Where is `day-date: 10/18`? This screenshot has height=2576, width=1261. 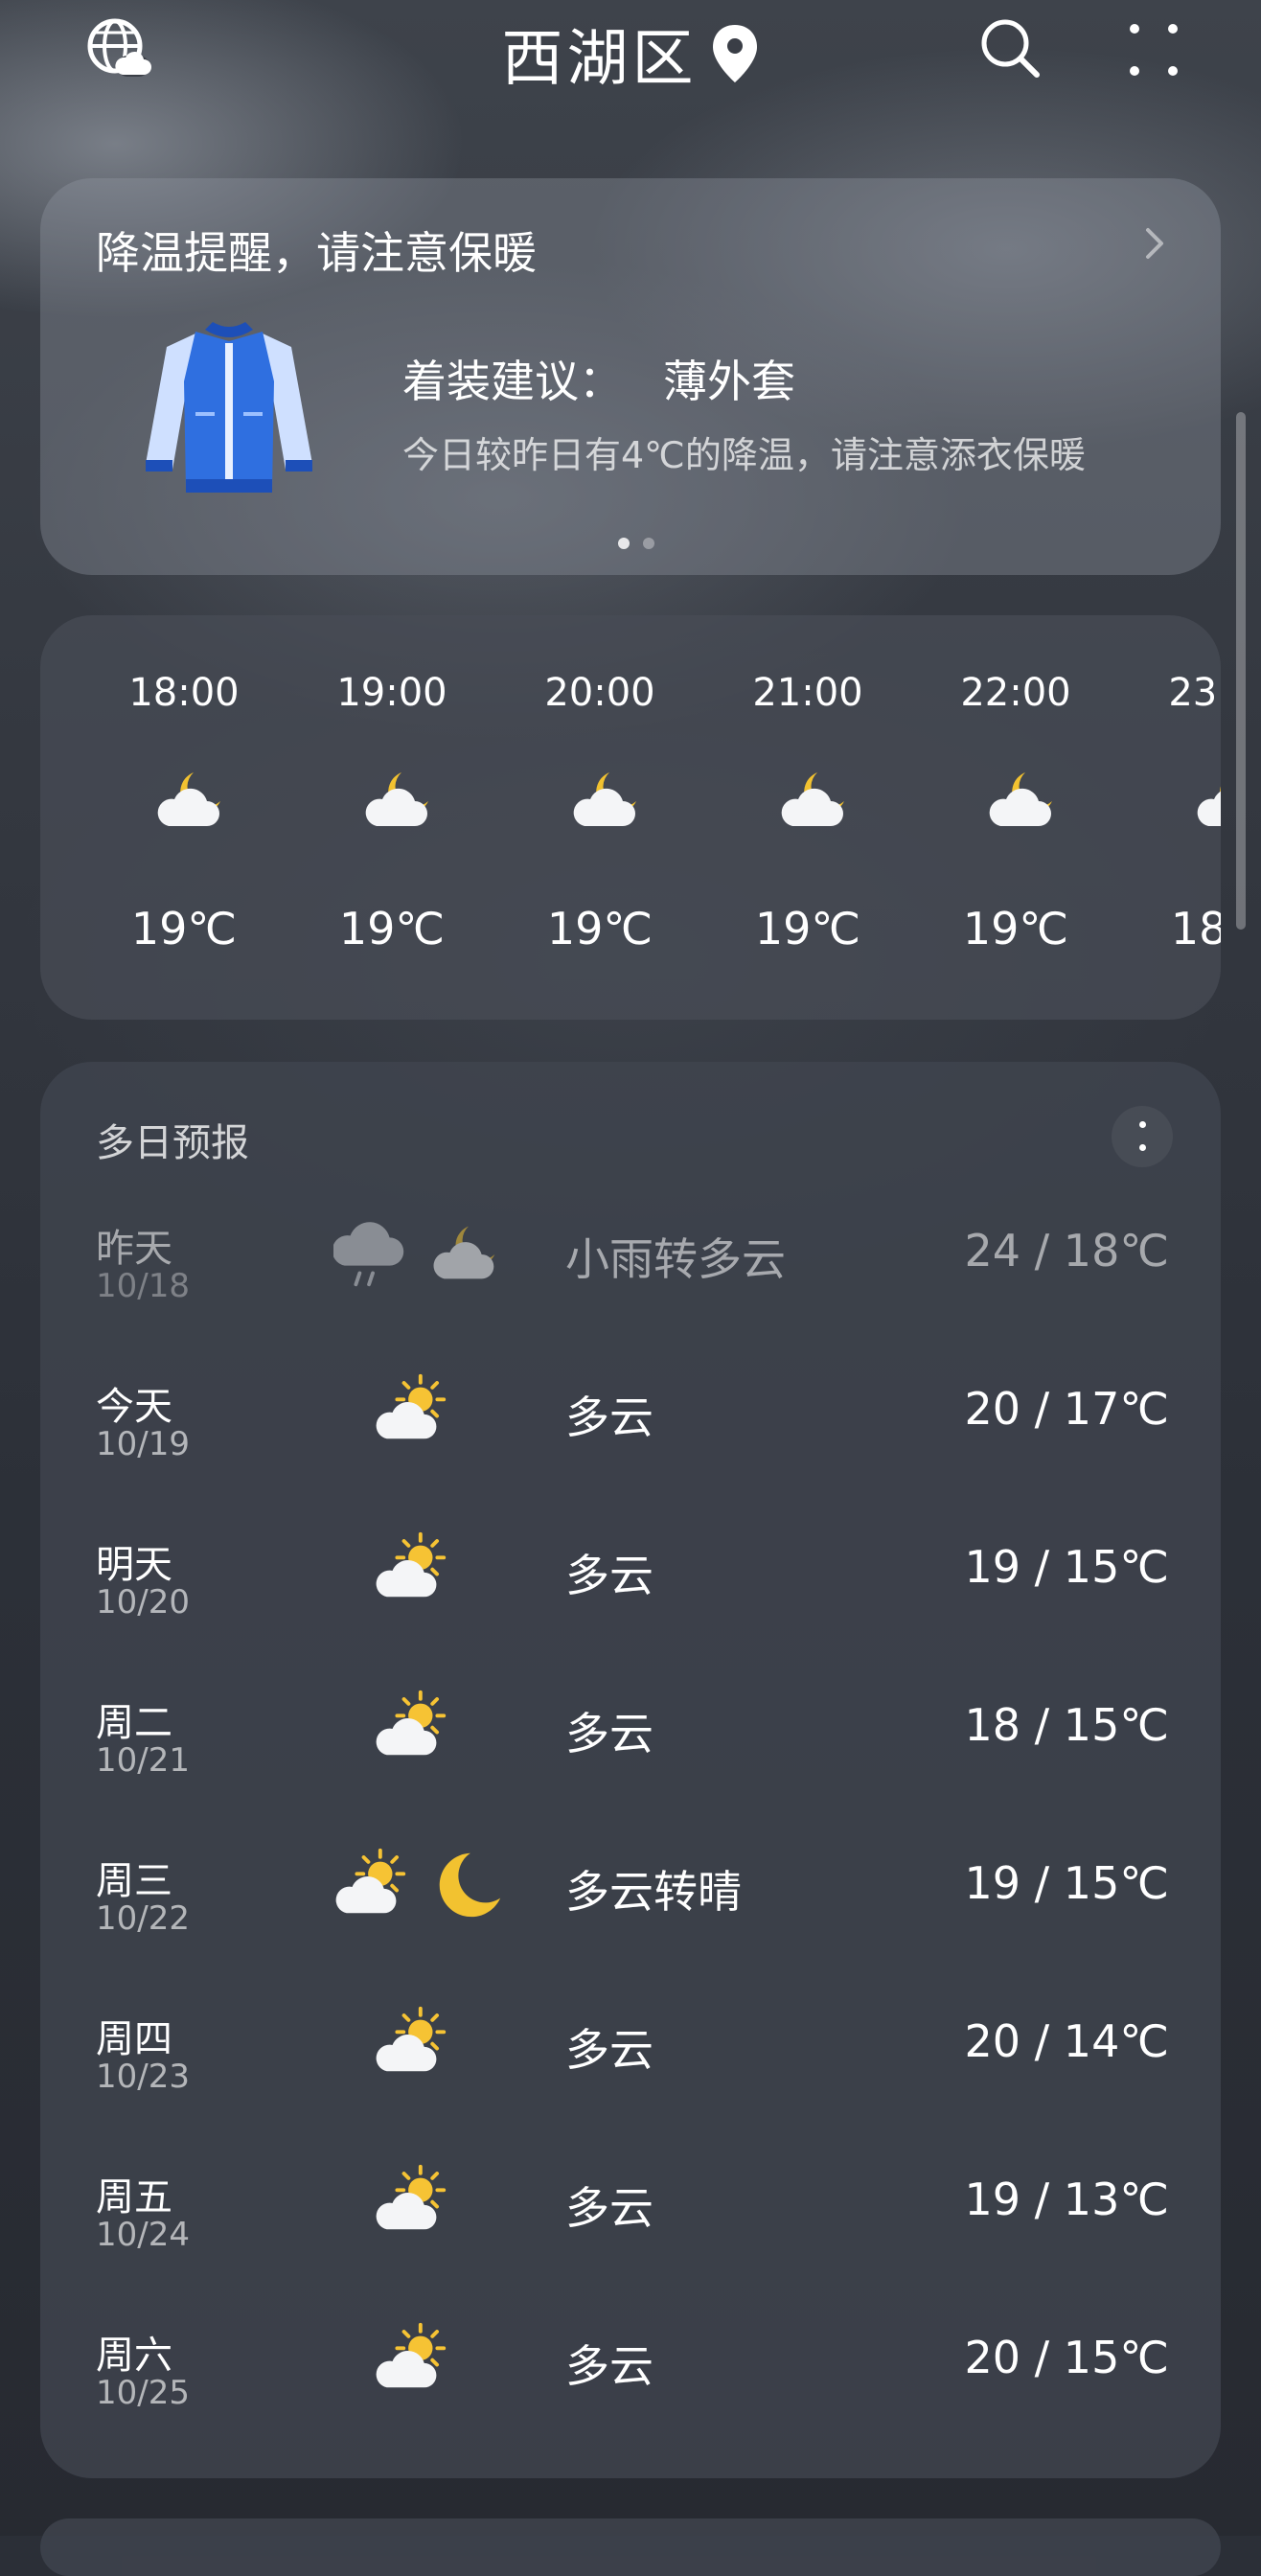 day-date: 10/18 is located at coordinates (143, 1286).